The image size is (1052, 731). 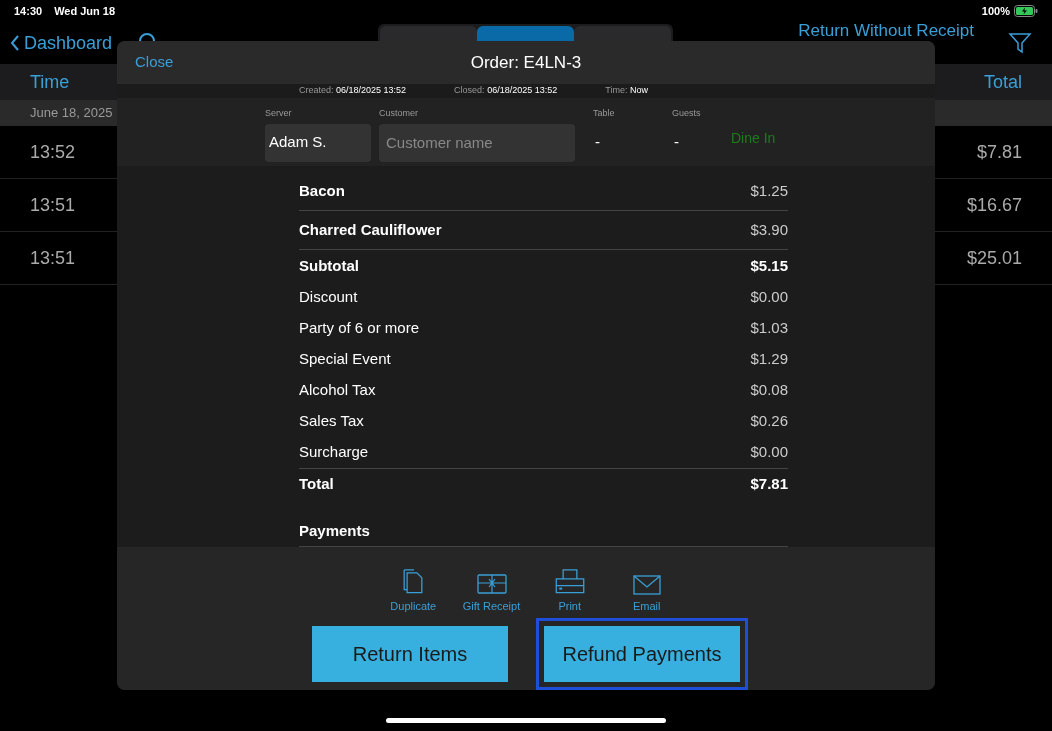 I want to click on line-amount: $1.03, so click(x=769, y=328).